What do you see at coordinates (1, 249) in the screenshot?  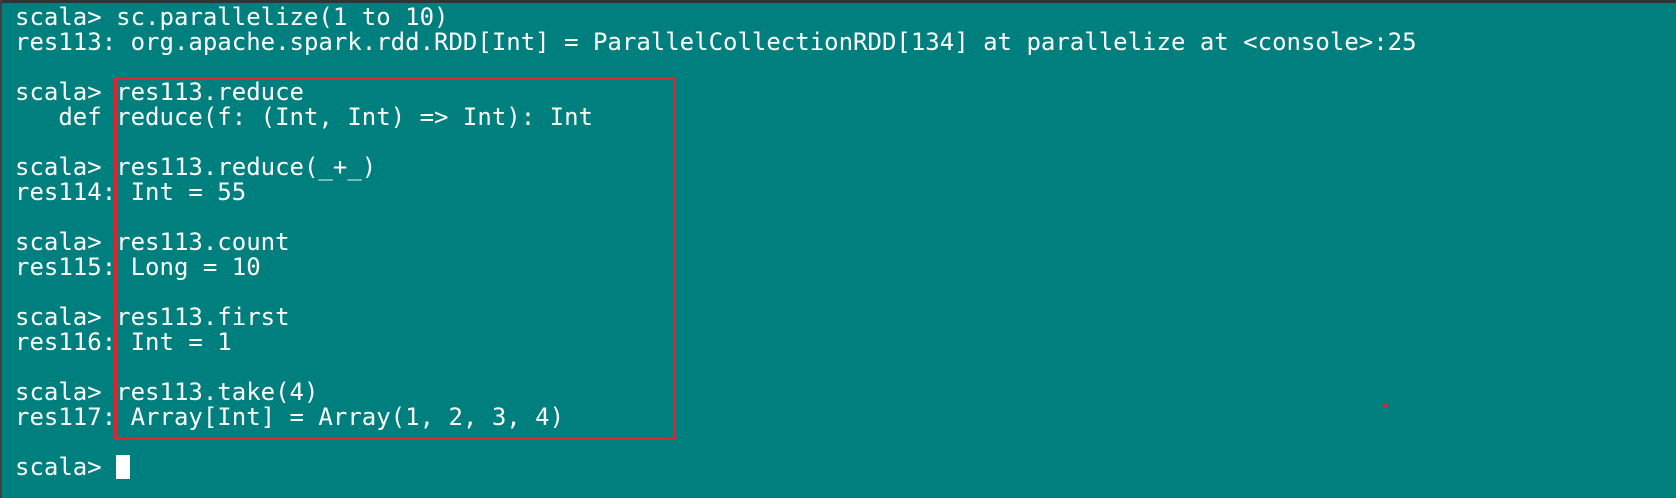 I see `window-left-edge` at bounding box center [1, 249].